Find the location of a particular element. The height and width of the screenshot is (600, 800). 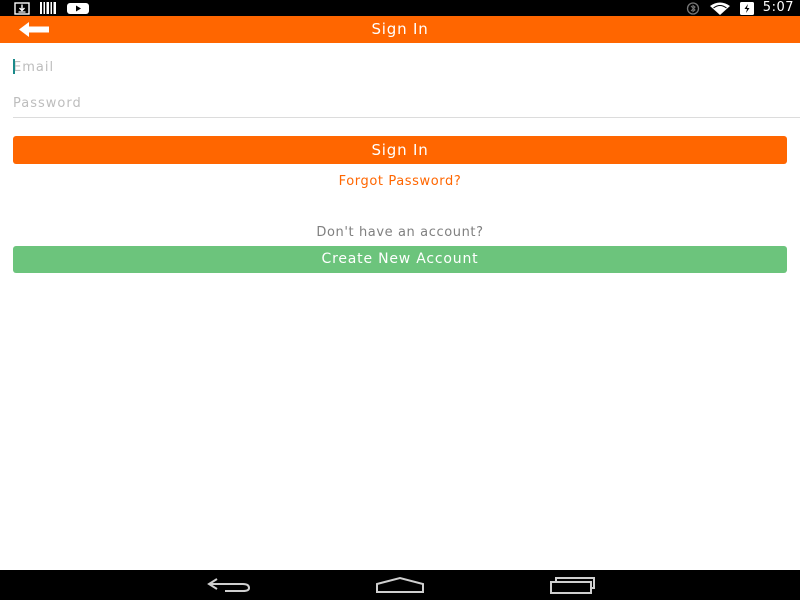

back-nav-icon is located at coordinates (229, 585).